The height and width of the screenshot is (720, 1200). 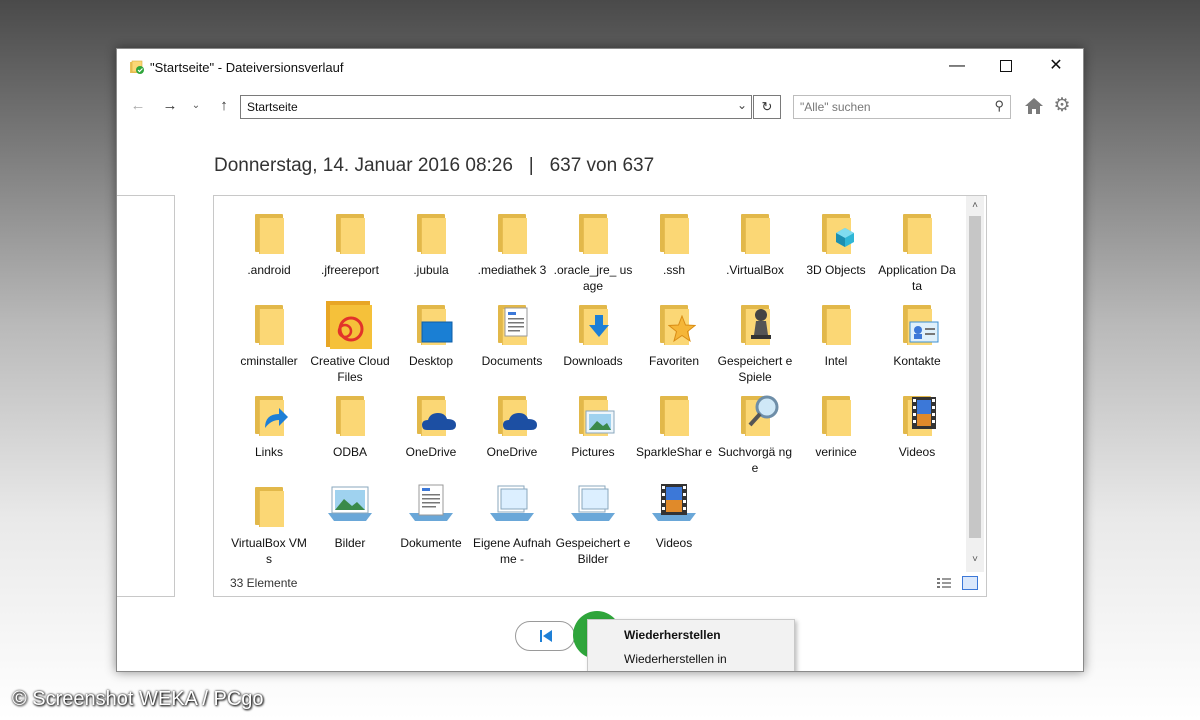 I want to click on maximize-icon, so click(x=1006, y=65).